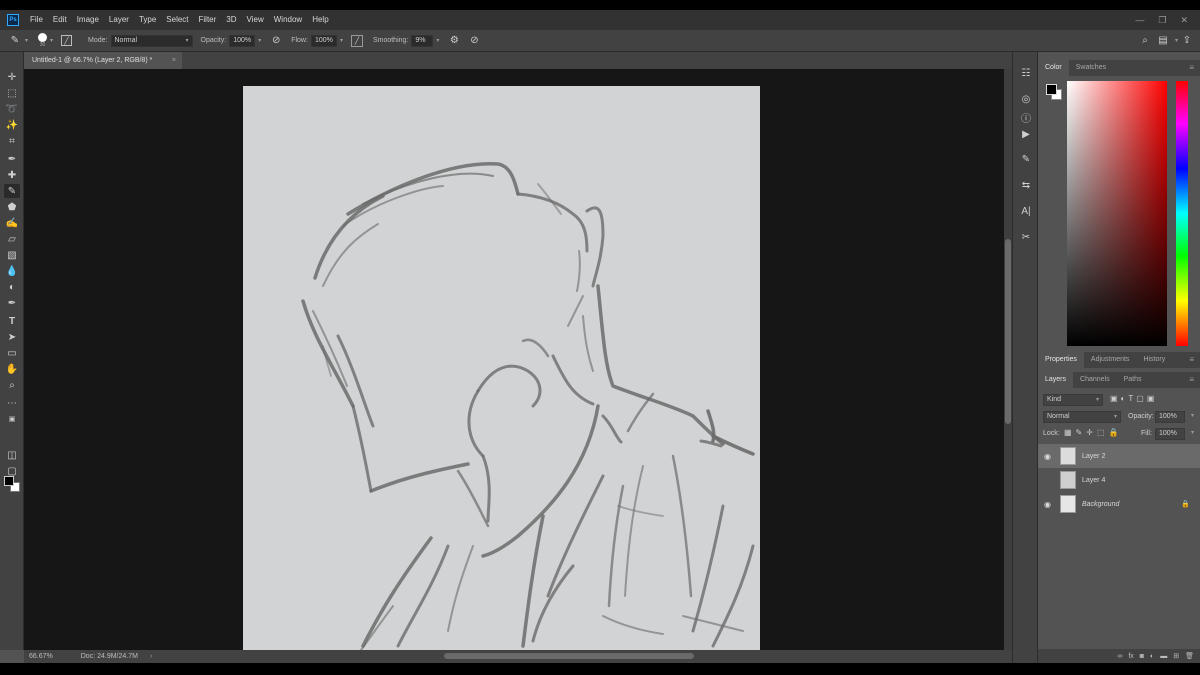 The width and height of the screenshot is (1200, 675). I want to click on layer-row-layer-4: Layer 4, so click(1119, 480).